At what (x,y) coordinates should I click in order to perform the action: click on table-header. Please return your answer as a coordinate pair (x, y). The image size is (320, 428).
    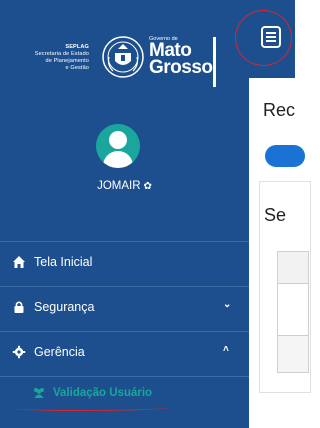
    Looking at the image, I should click on (293, 268).